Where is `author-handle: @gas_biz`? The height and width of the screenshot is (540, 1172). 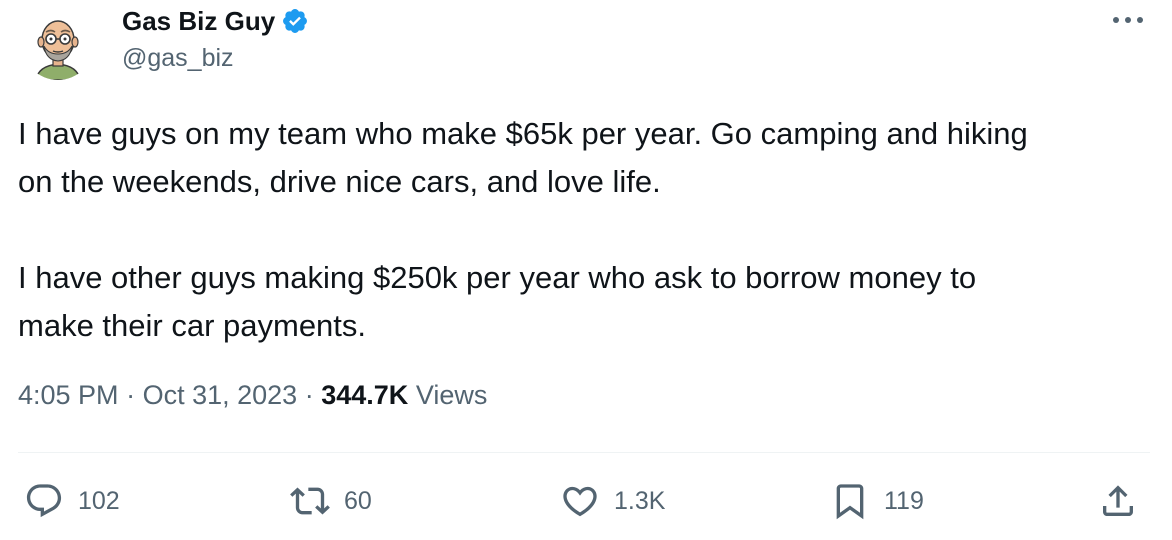
author-handle: @gas_biz is located at coordinates (215, 58).